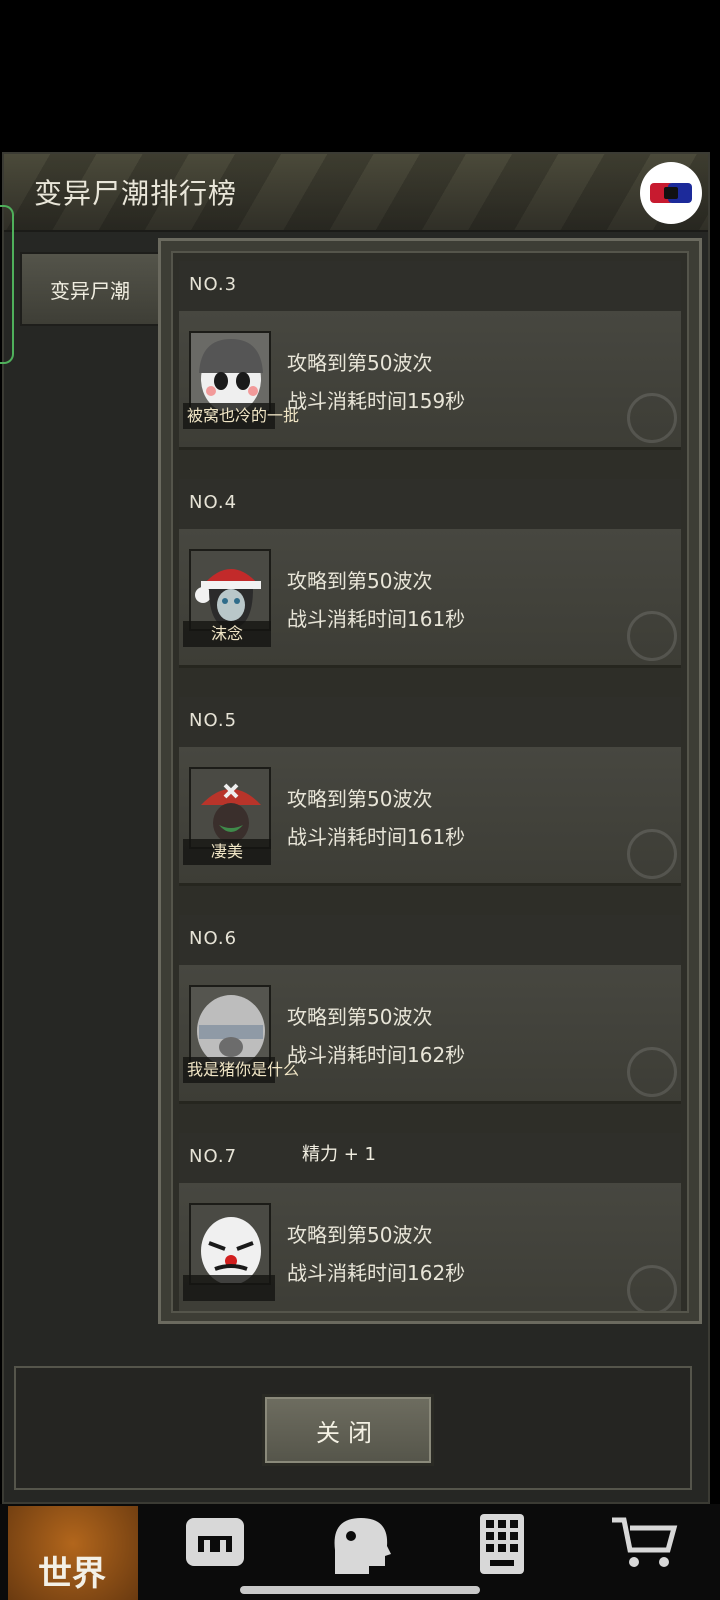 The image size is (720, 1600). Describe the element at coordinates (241, 416) in the screenshot. I see `player-name: 被窝也冷的一批` at that location.